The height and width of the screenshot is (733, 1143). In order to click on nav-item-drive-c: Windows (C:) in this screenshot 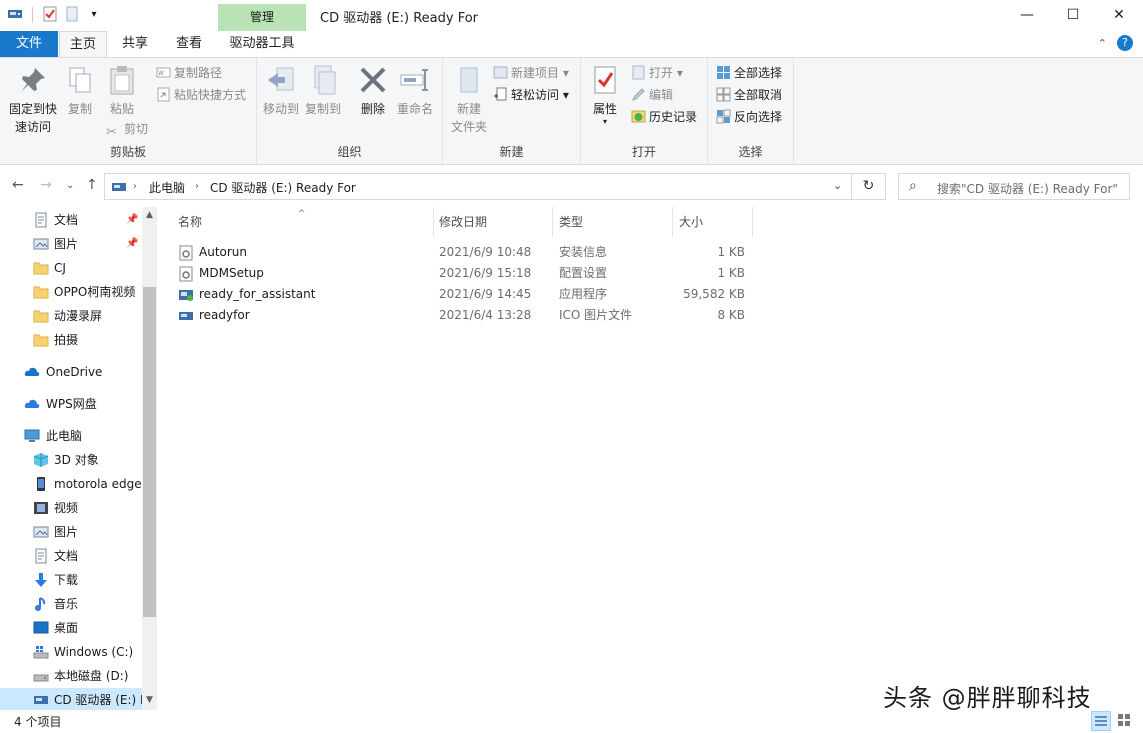, I will do `click(71, 652)`.